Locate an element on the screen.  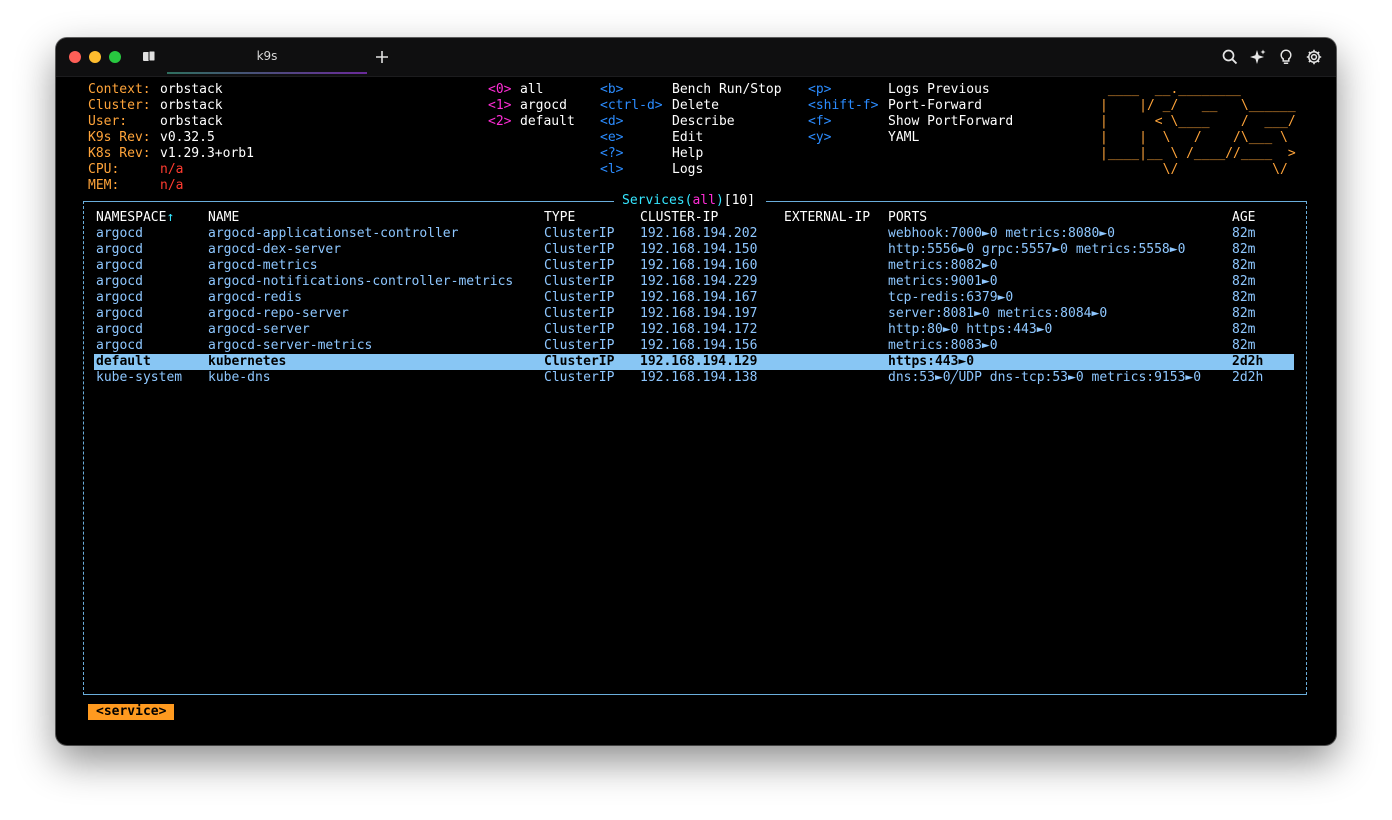
table-cell: metrics:8083►0 is located at coordinates (943, 346).